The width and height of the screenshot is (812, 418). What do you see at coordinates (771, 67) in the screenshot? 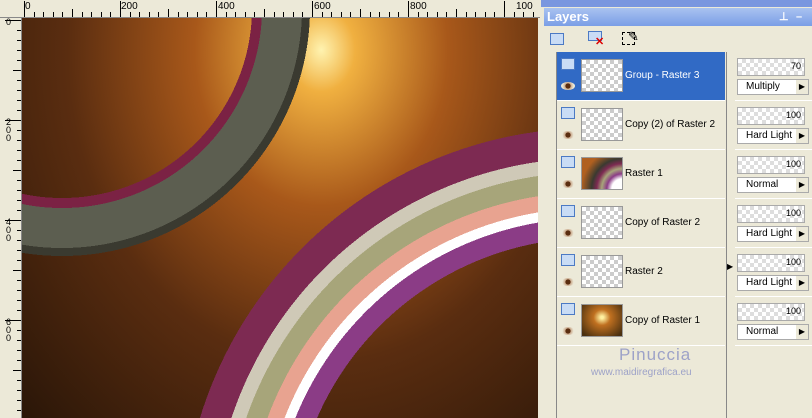
I see `opacity-slider: 70` at bounding box center [771, 67].